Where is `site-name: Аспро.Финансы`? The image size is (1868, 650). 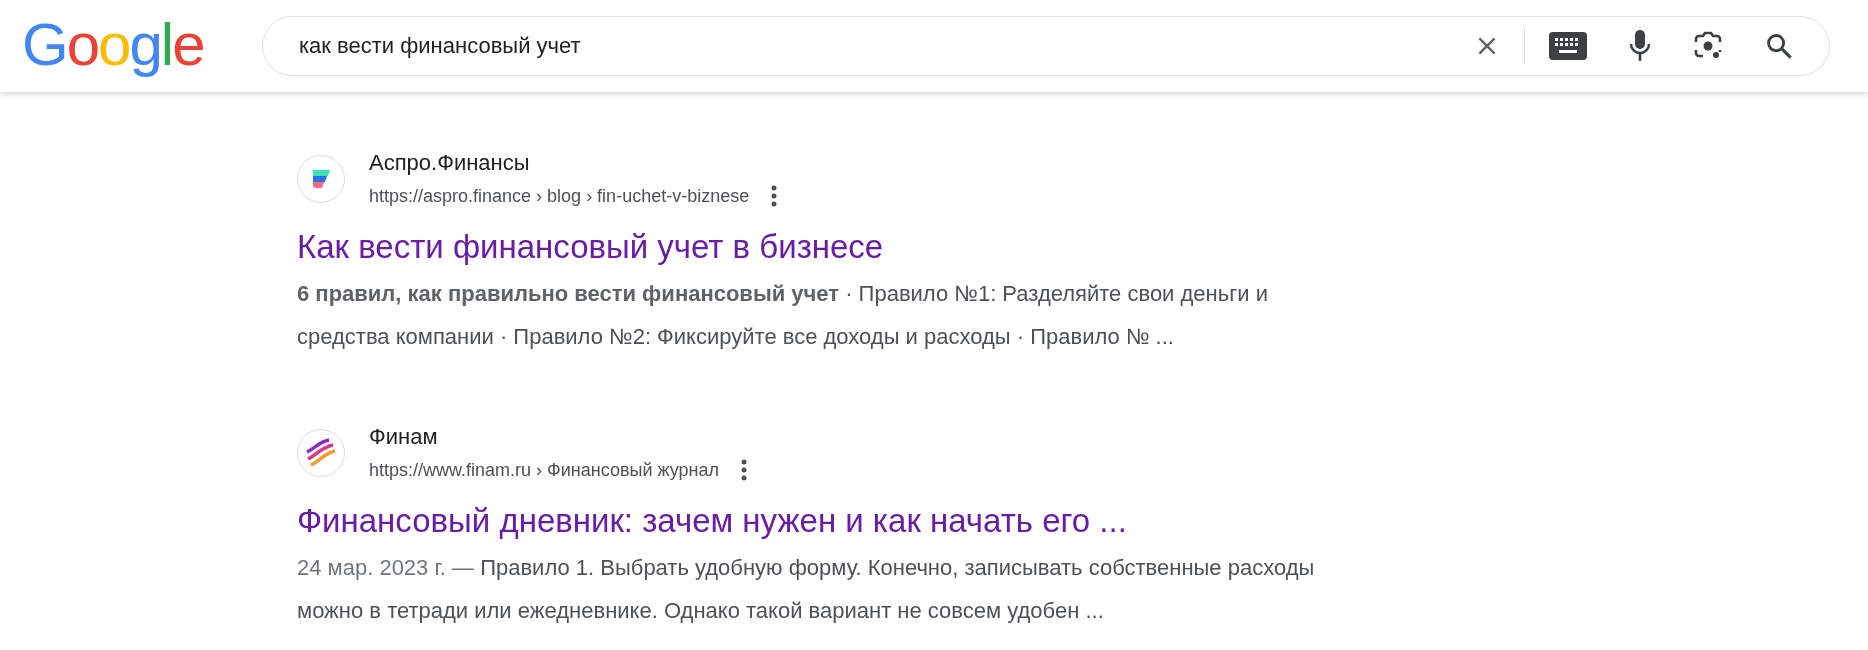 site-name: Аспро.Финансы is located at coordinates (573, 163).